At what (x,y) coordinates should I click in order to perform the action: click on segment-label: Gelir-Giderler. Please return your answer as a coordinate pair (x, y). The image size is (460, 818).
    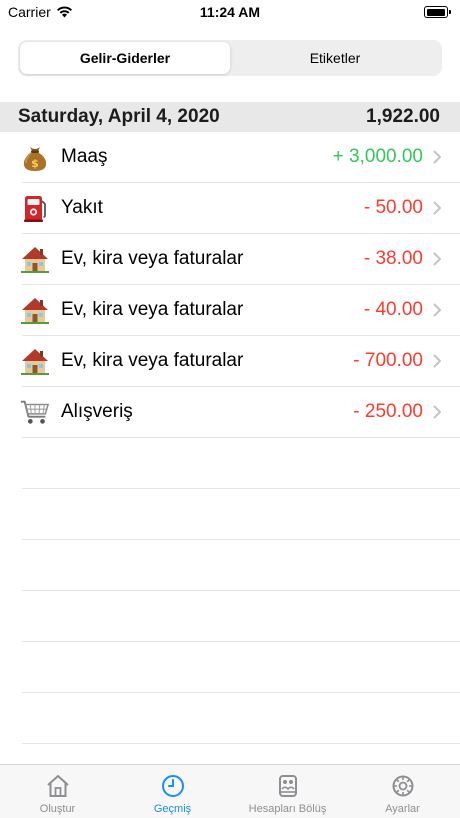
    Looking at the image, I should click on (125, 58).